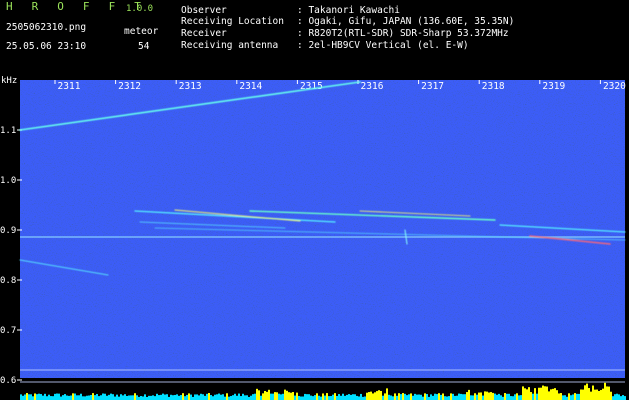 Image resolution: width=629 pixels, height=400 pixels. What do you see at coordinates (493, 86) in the screenshot?
I see `x-tick-label: 2318` at bounding box center [493, 86].